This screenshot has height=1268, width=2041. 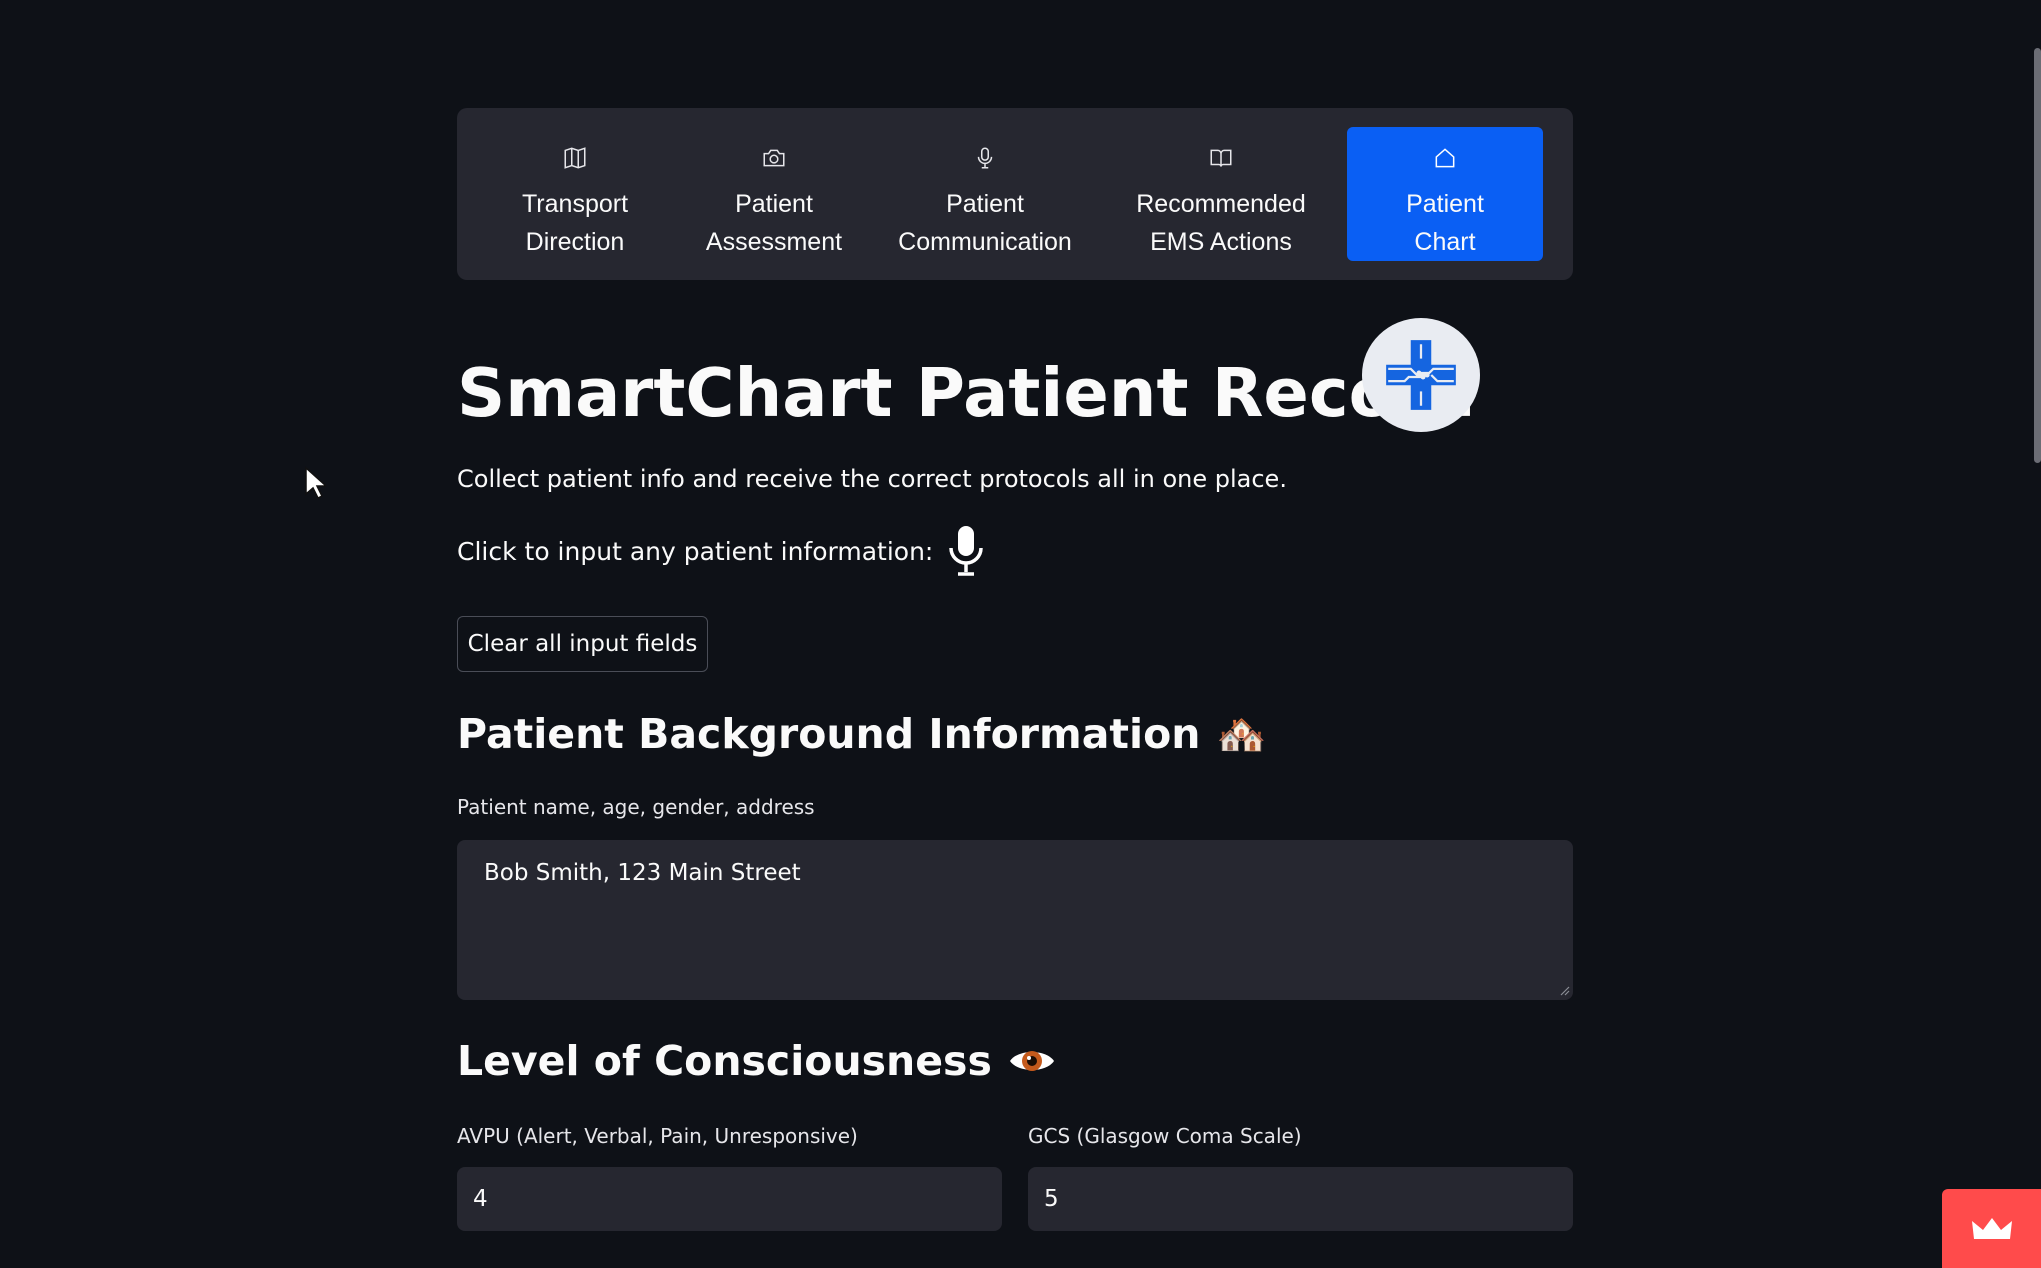 I want to click on nav-label: Transport Direction, so click(x=575, y=223).